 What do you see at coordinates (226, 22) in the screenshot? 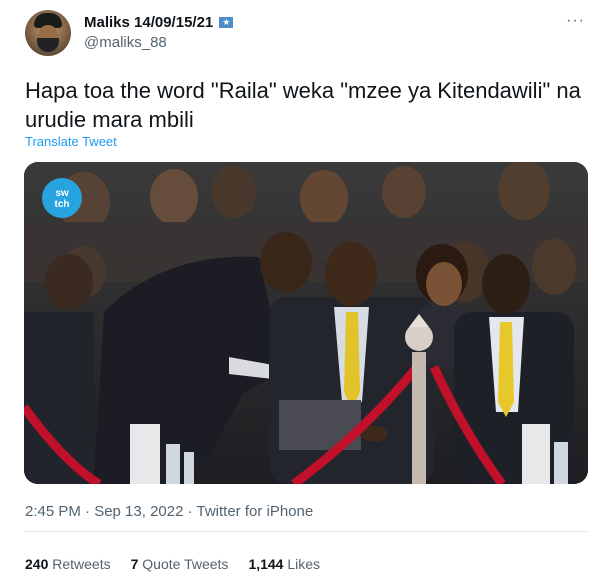
I see `flag-icon: ★` at bounding box center [226, 22].